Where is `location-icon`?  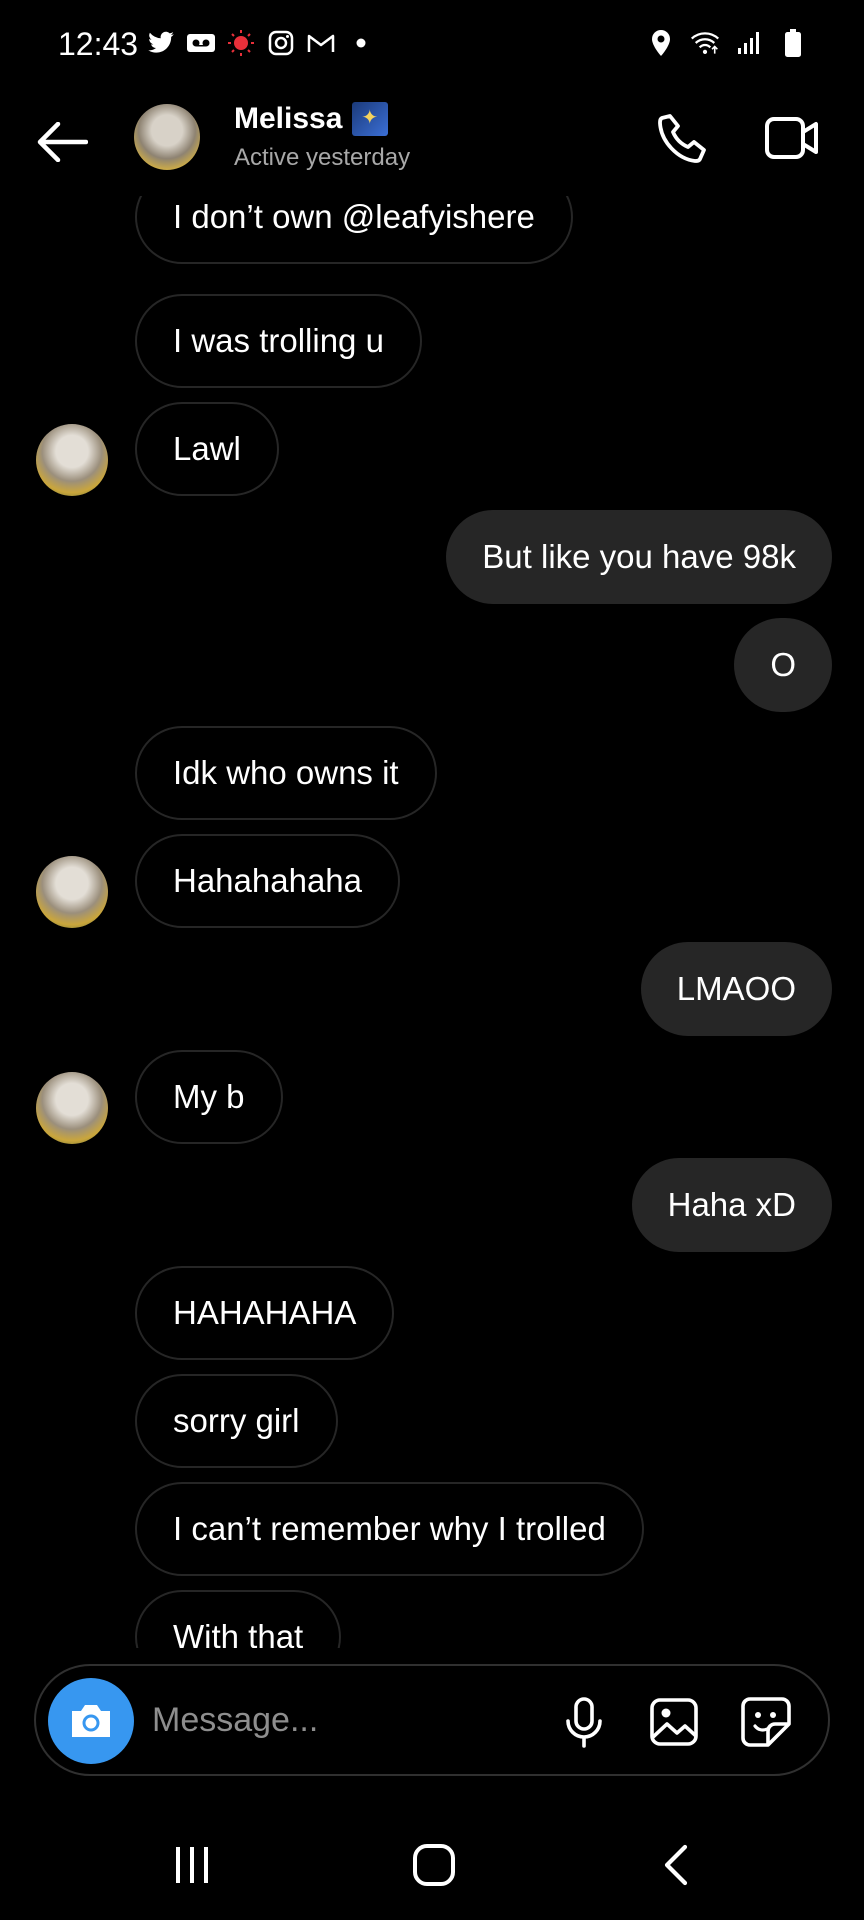
location-icon is located at coordinates (661, 43).